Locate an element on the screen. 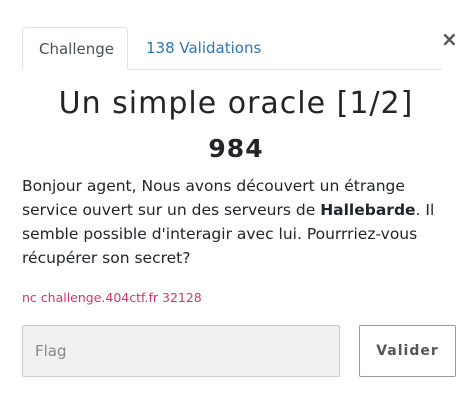 Image resolution: width=472 pixels, height=414 pixels. tab-validations: 138 Validations is located at coordinates (203, 48).